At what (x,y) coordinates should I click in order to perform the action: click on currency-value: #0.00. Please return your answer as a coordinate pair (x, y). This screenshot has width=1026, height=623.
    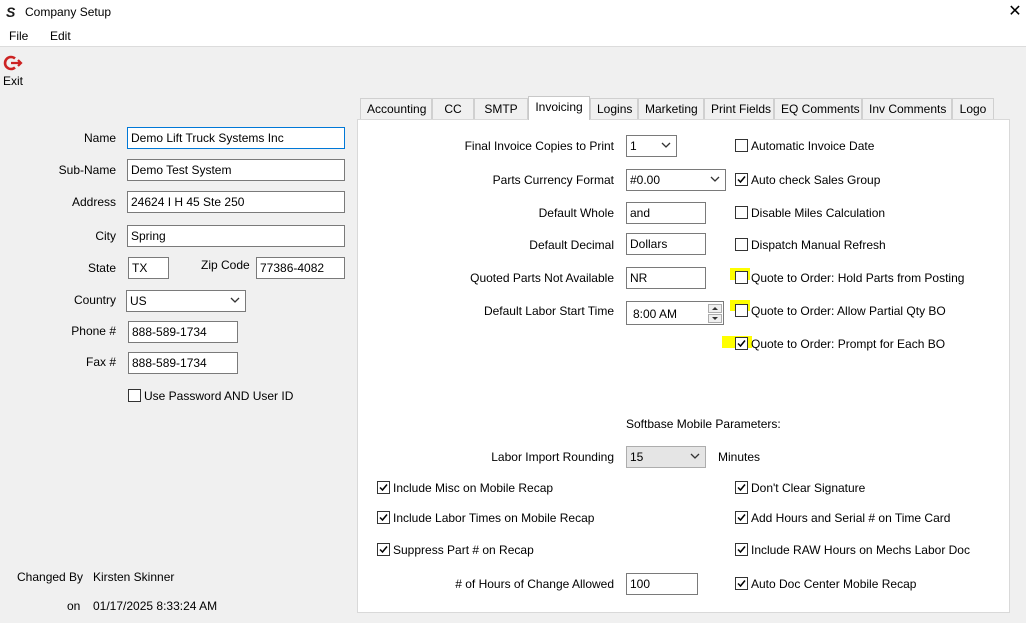
    Looking at the image, I should click on (645, 180).